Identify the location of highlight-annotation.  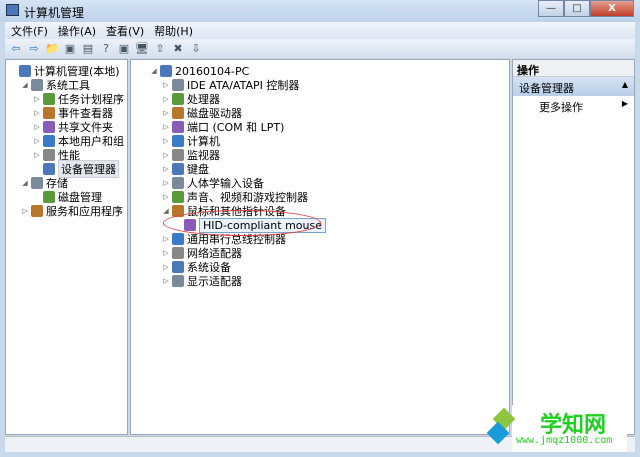
(242, 223).